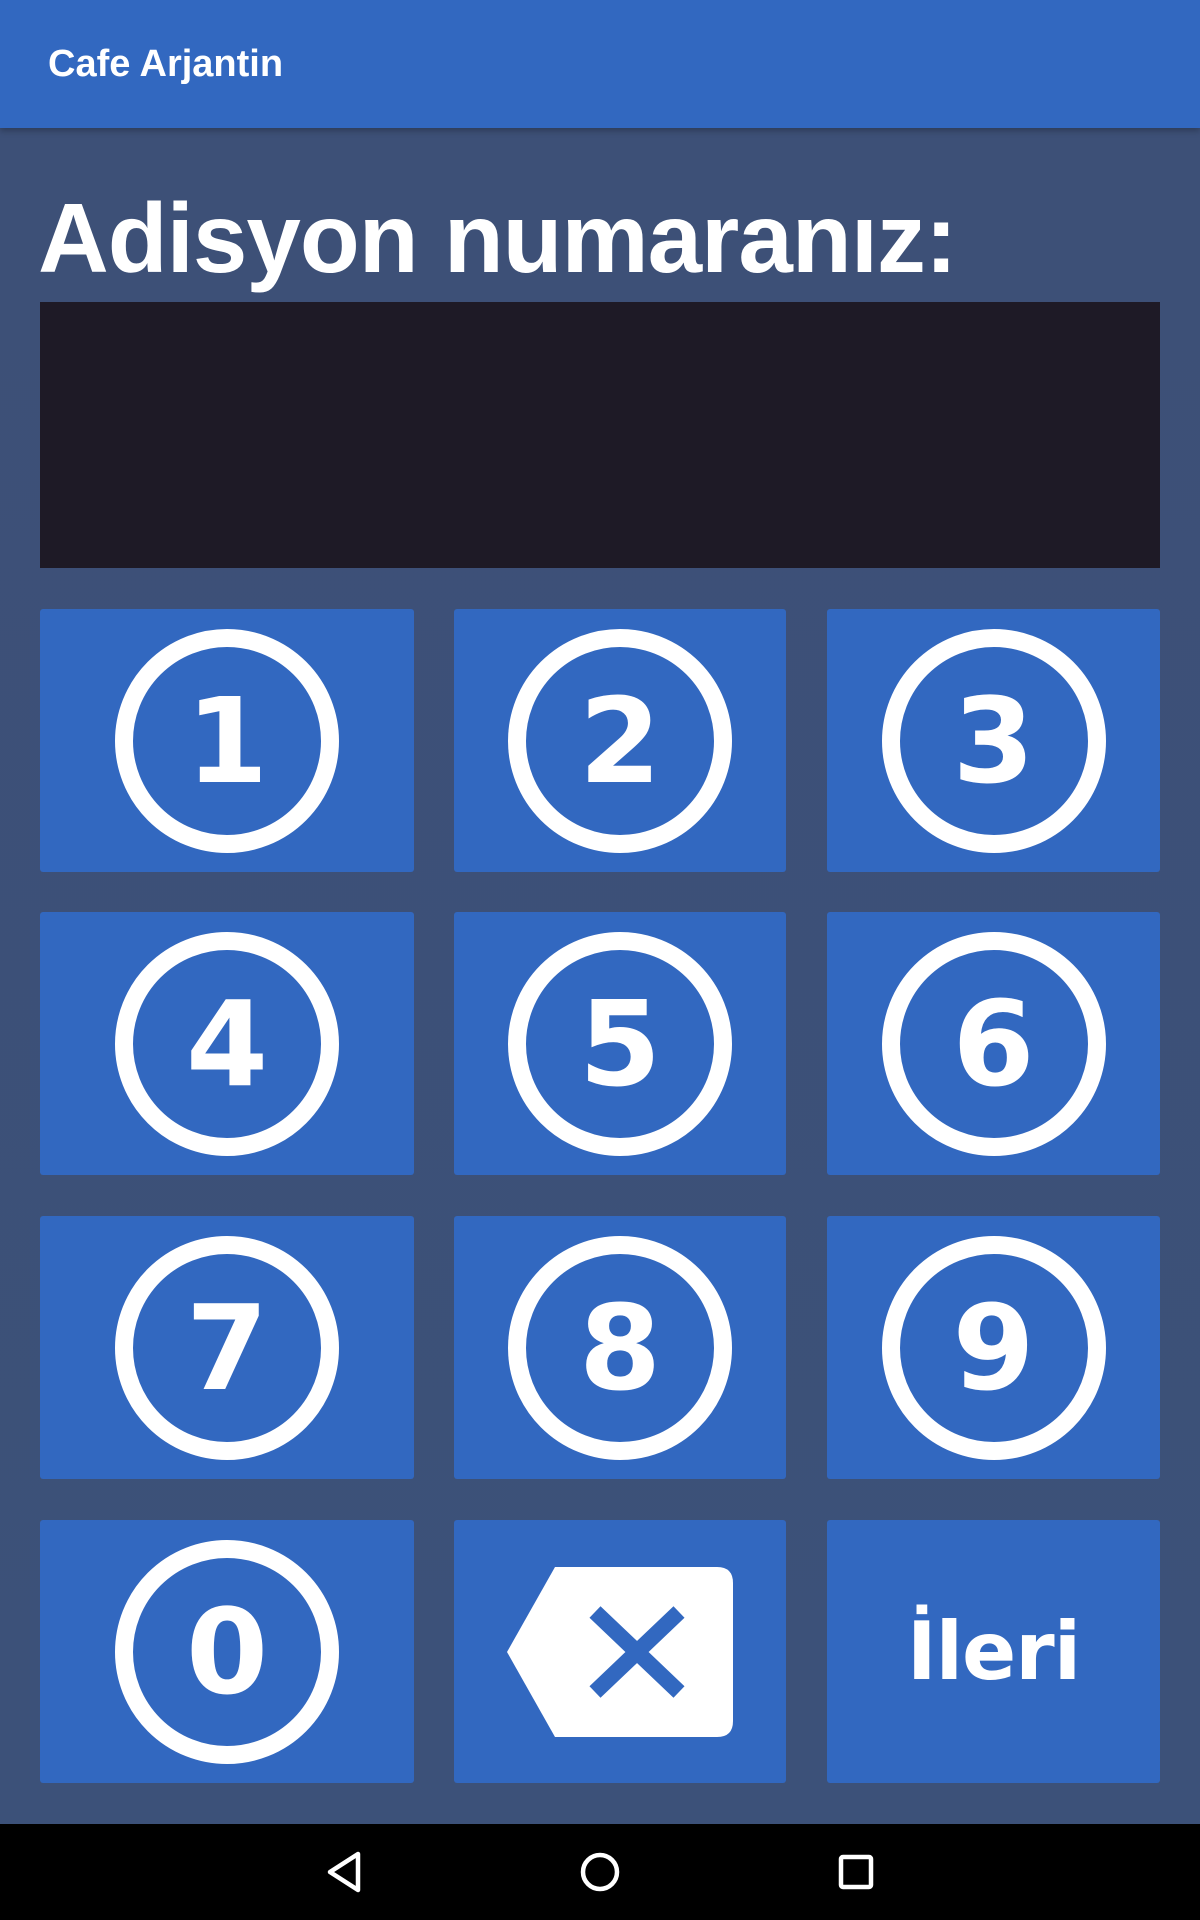  I want to click on circled-digit-7-icon: 7, so click(227, 1347).